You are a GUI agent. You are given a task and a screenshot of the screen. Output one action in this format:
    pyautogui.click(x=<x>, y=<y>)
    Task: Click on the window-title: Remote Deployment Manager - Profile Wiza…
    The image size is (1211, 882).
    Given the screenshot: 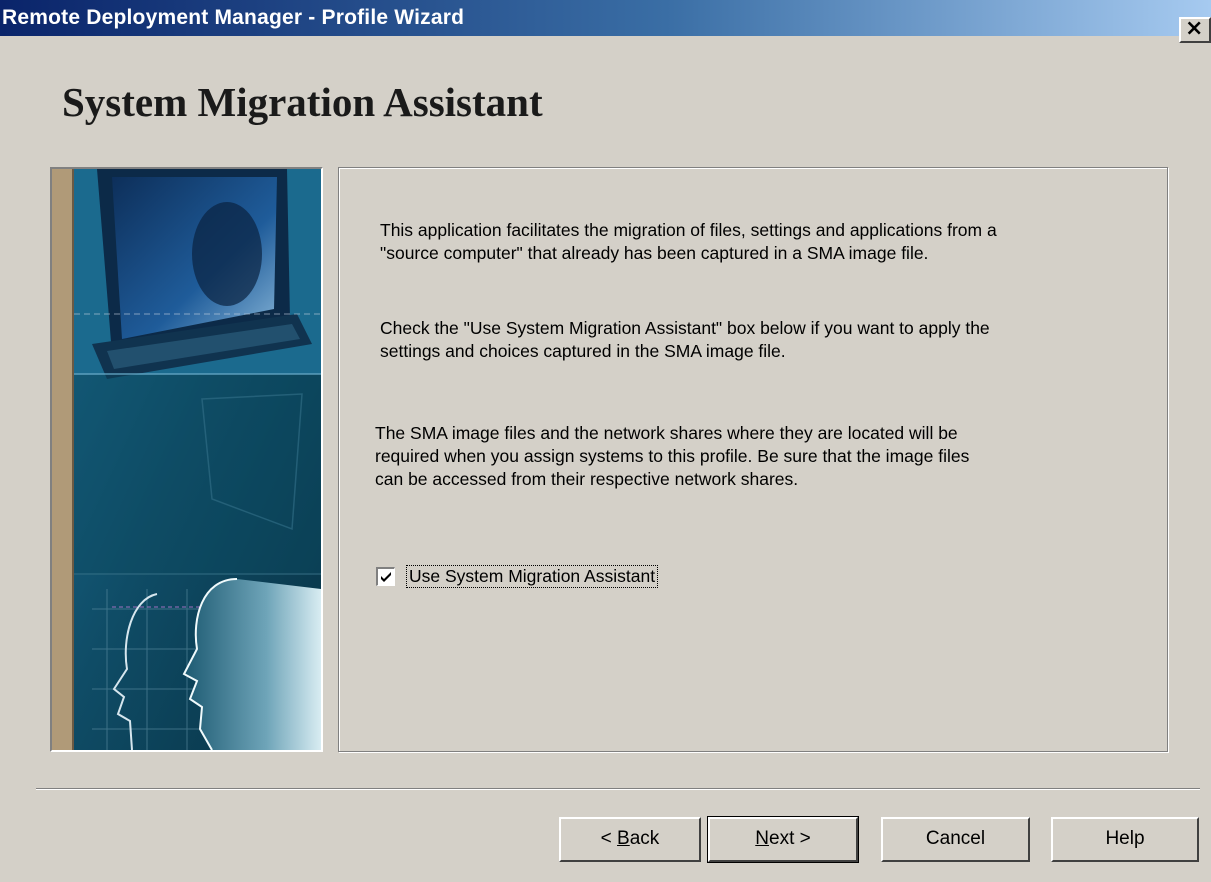 What is the action you would take?
    pyautogui.click(x=233, y=17)
    